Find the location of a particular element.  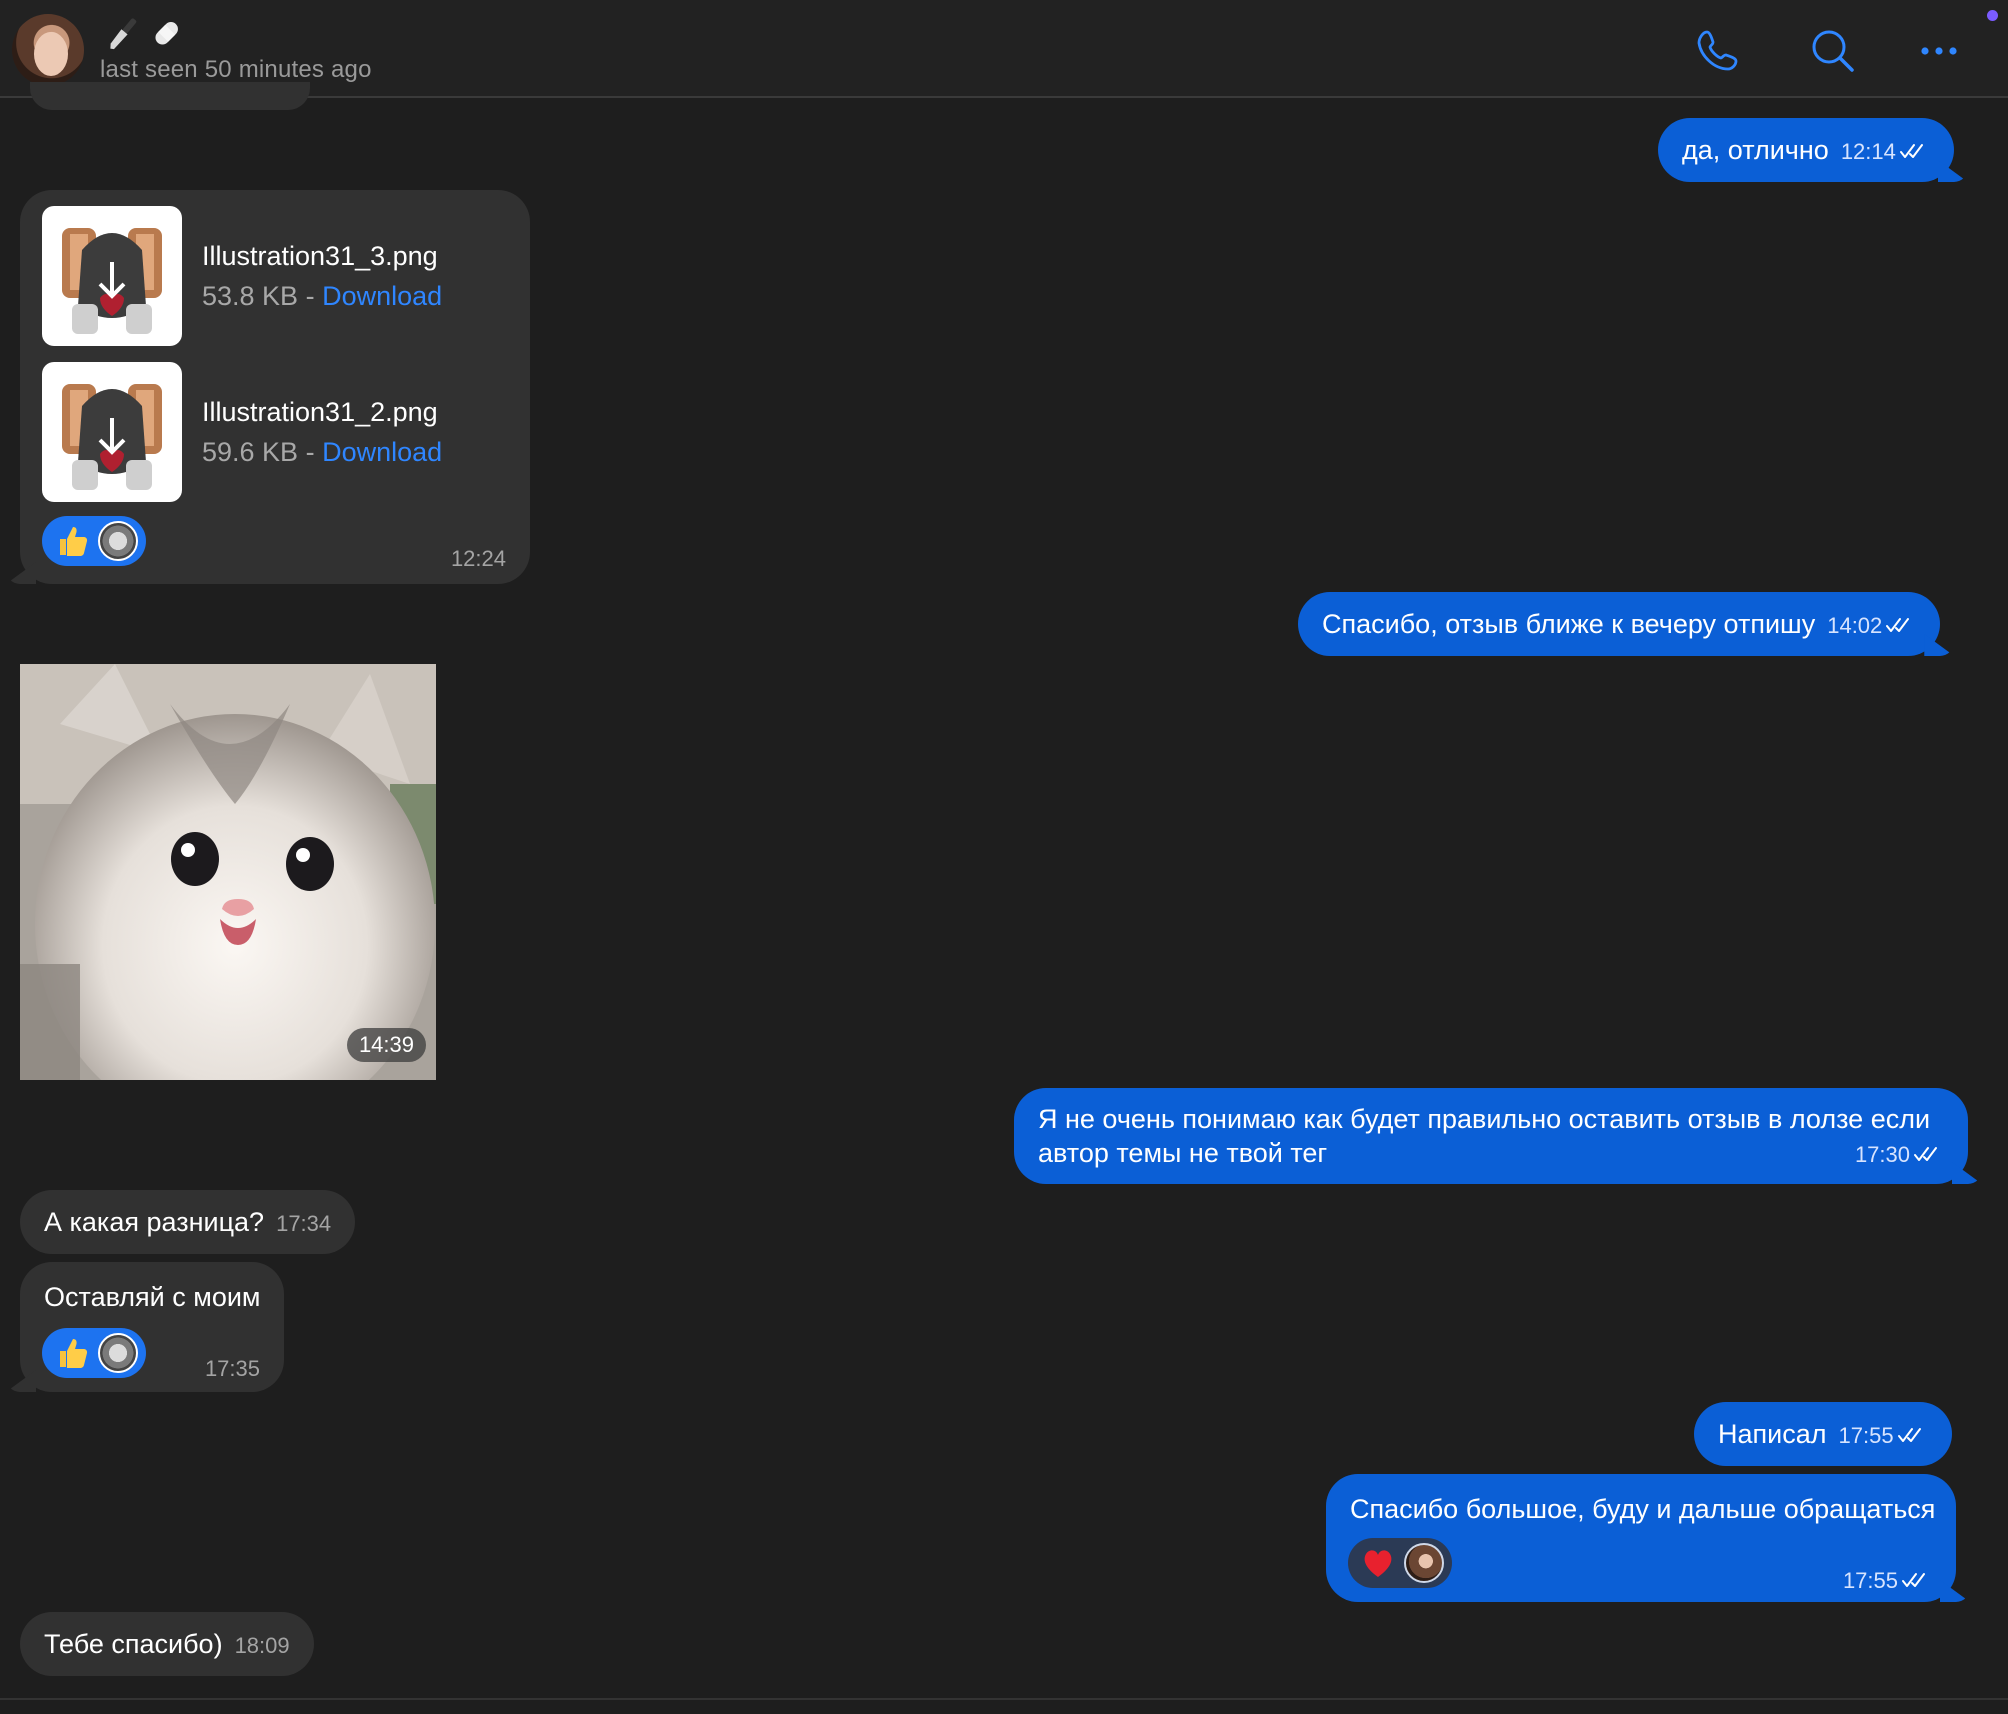

phone-icon is located at coordinates (1719, 51).